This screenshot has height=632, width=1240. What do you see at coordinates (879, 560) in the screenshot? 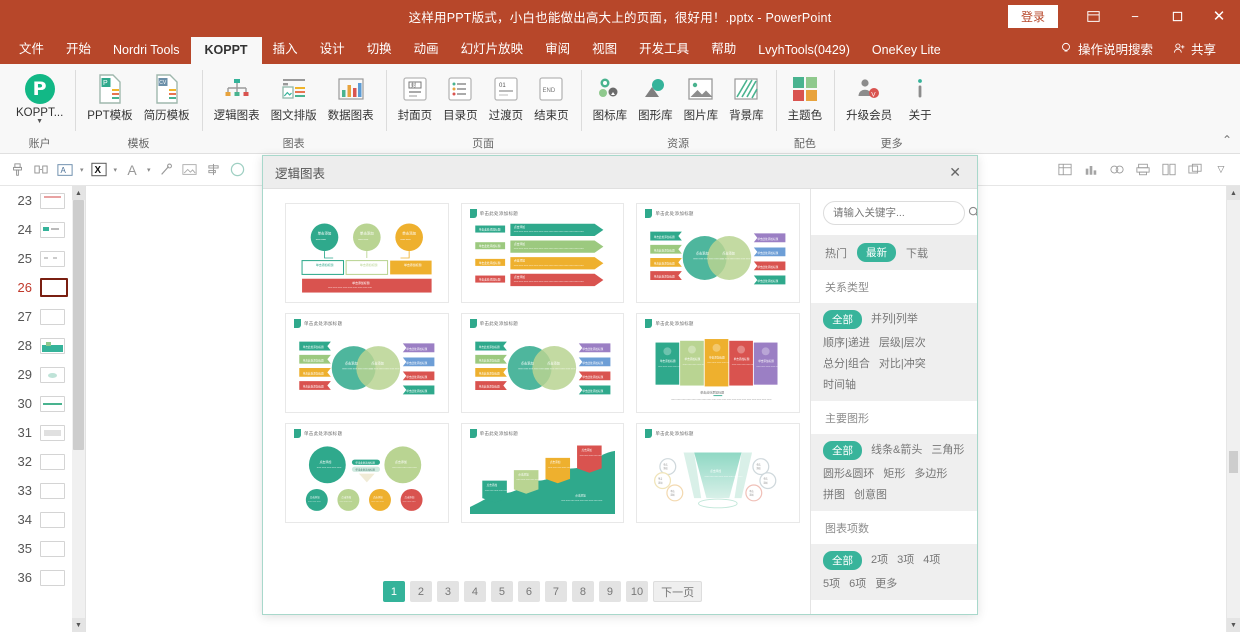
I see `filter-option-2项: 2项` at bounding box center [879, 560].